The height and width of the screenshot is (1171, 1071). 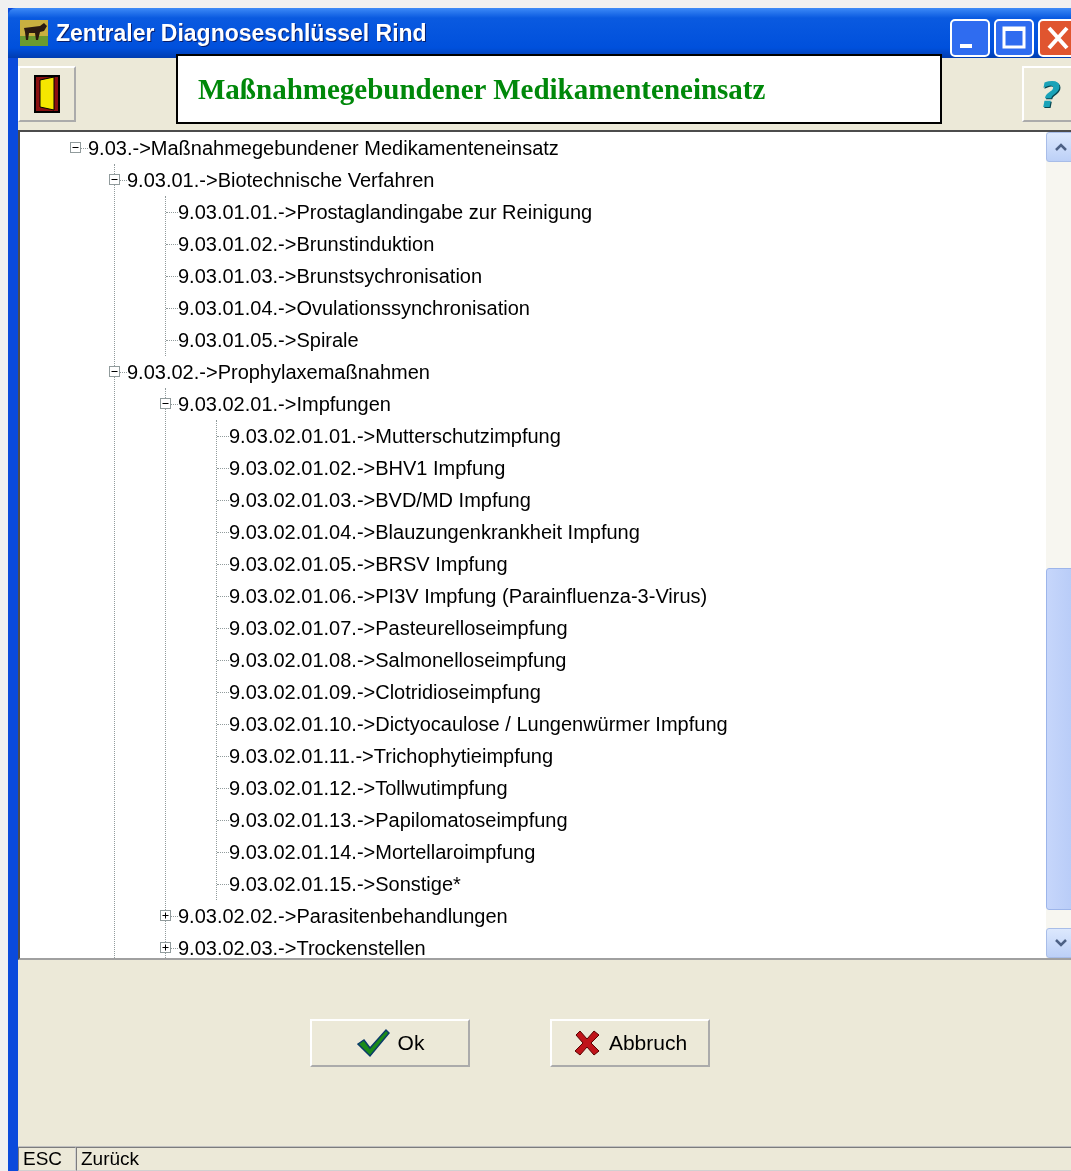 I want to click on ok-button: Ok, so click(x=390, y=1043).